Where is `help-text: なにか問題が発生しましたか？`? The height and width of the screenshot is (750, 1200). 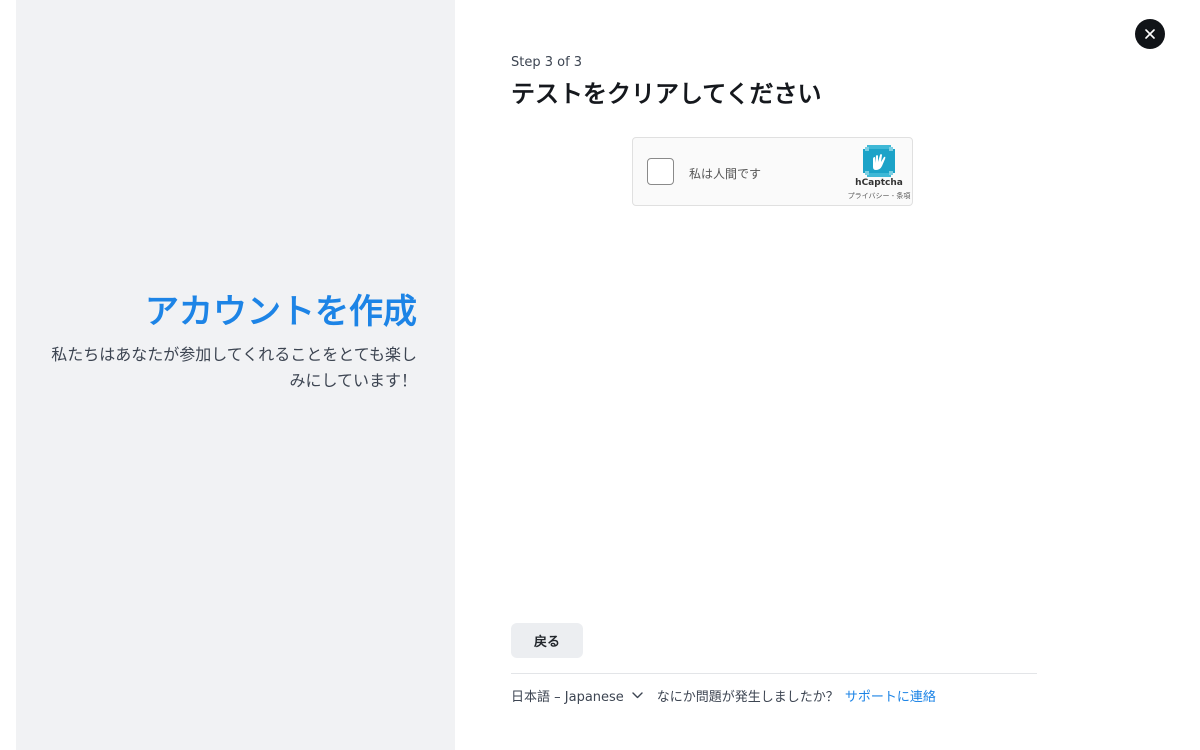
help-text: なにか問題が発生しましたか？ is located at coordinates (747, 697).